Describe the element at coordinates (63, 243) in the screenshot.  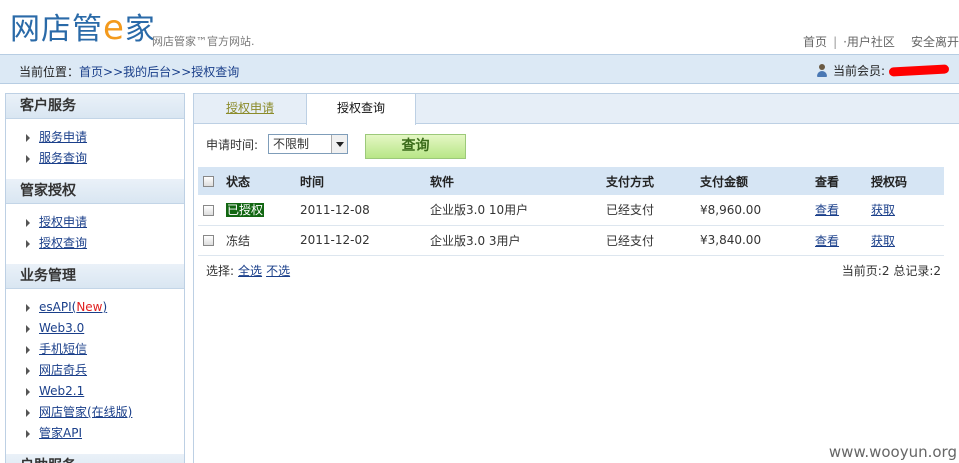
I see `sidebar-item-label: 授权查询` at that location.